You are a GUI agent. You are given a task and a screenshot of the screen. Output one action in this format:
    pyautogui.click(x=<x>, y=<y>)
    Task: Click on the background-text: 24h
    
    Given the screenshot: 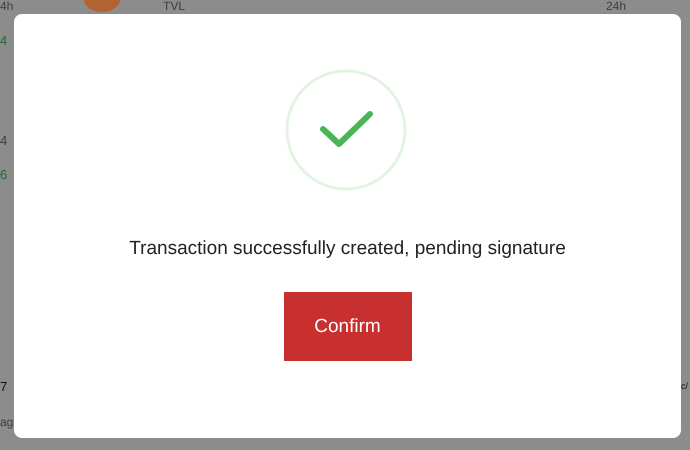 What is the action you would take?
    pyautogui.click(x=616, y=7)
    